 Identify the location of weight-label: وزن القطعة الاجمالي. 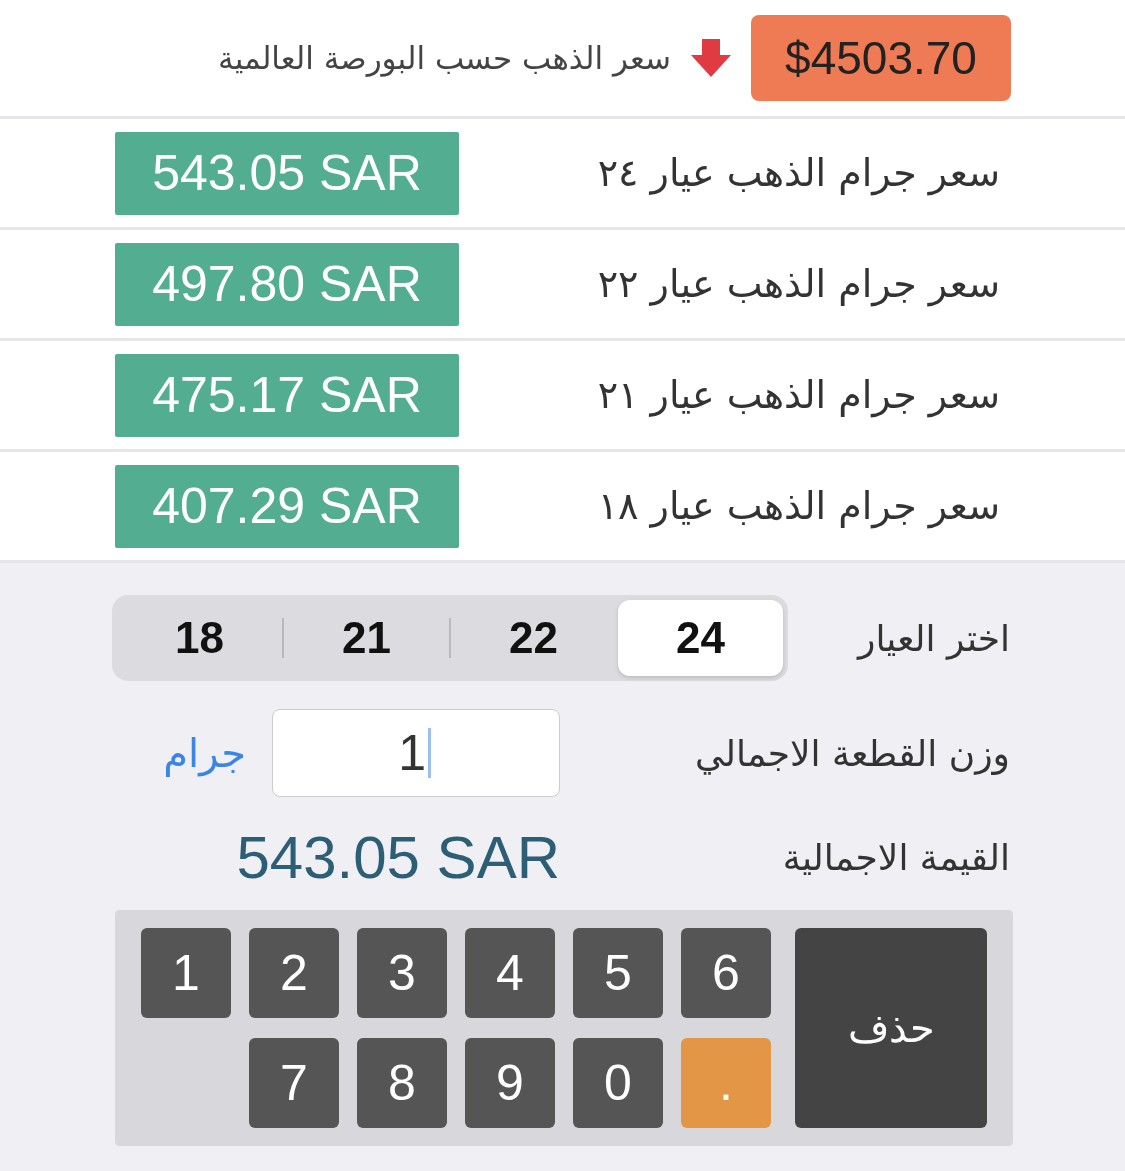
(851, 753).